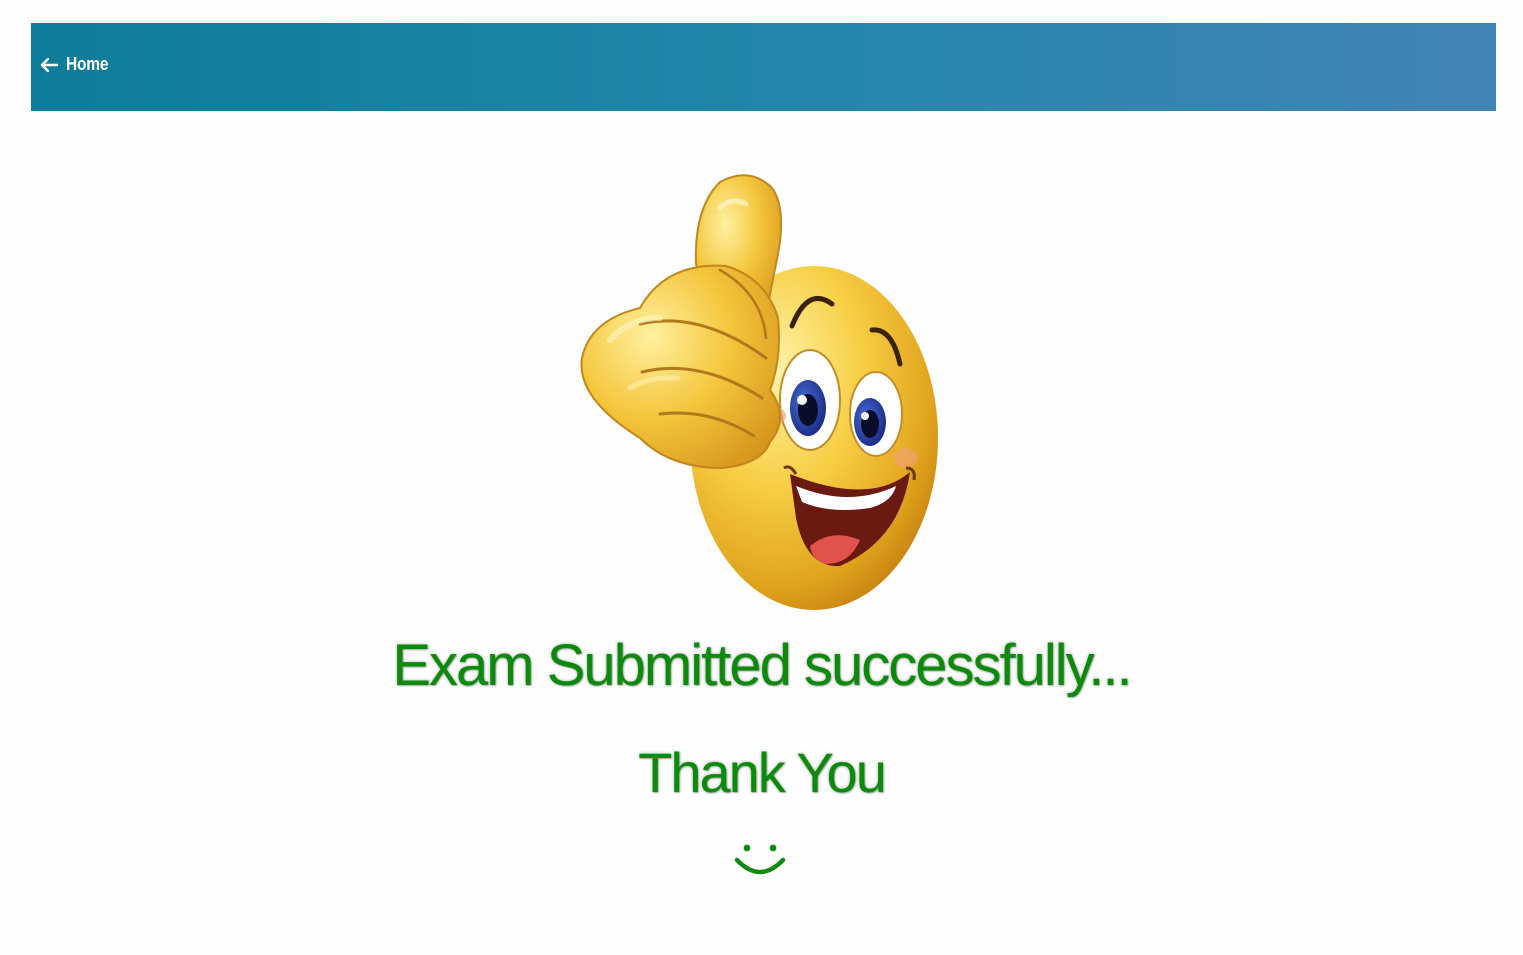  What do you see at coordinates (760, 860) in the screenshot?
I see `smiley-icon` at bounding box center [760, 860].